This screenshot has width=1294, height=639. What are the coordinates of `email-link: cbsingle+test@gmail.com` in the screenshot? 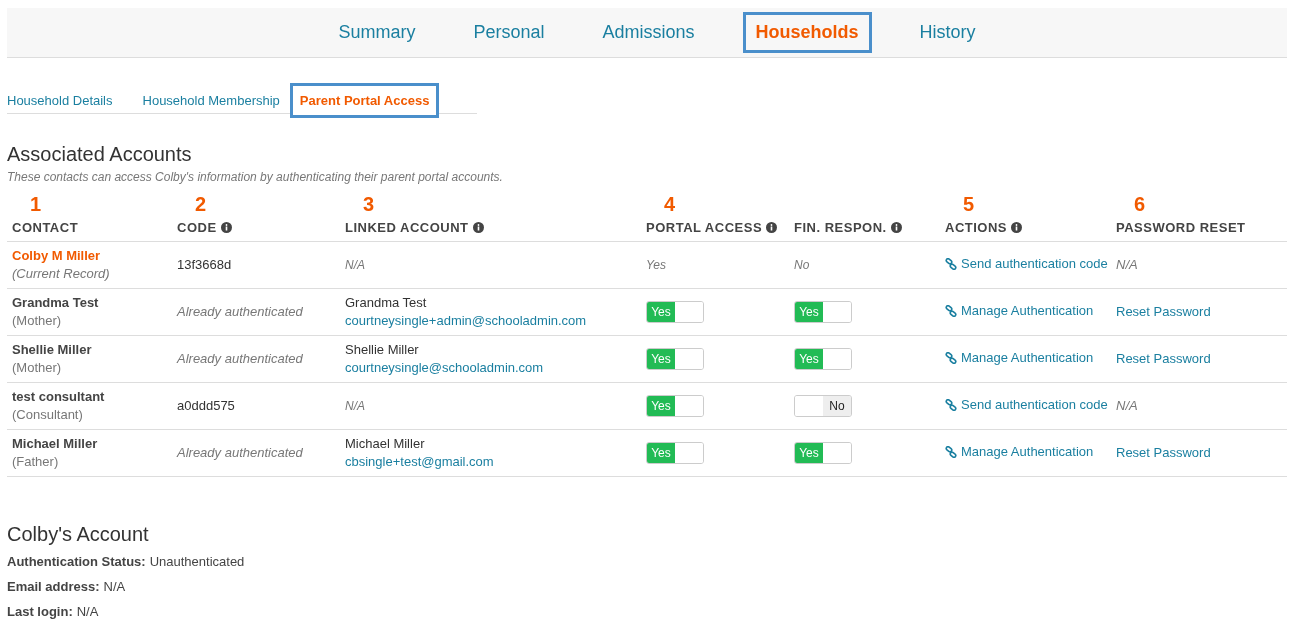 It's located at (495, 461).